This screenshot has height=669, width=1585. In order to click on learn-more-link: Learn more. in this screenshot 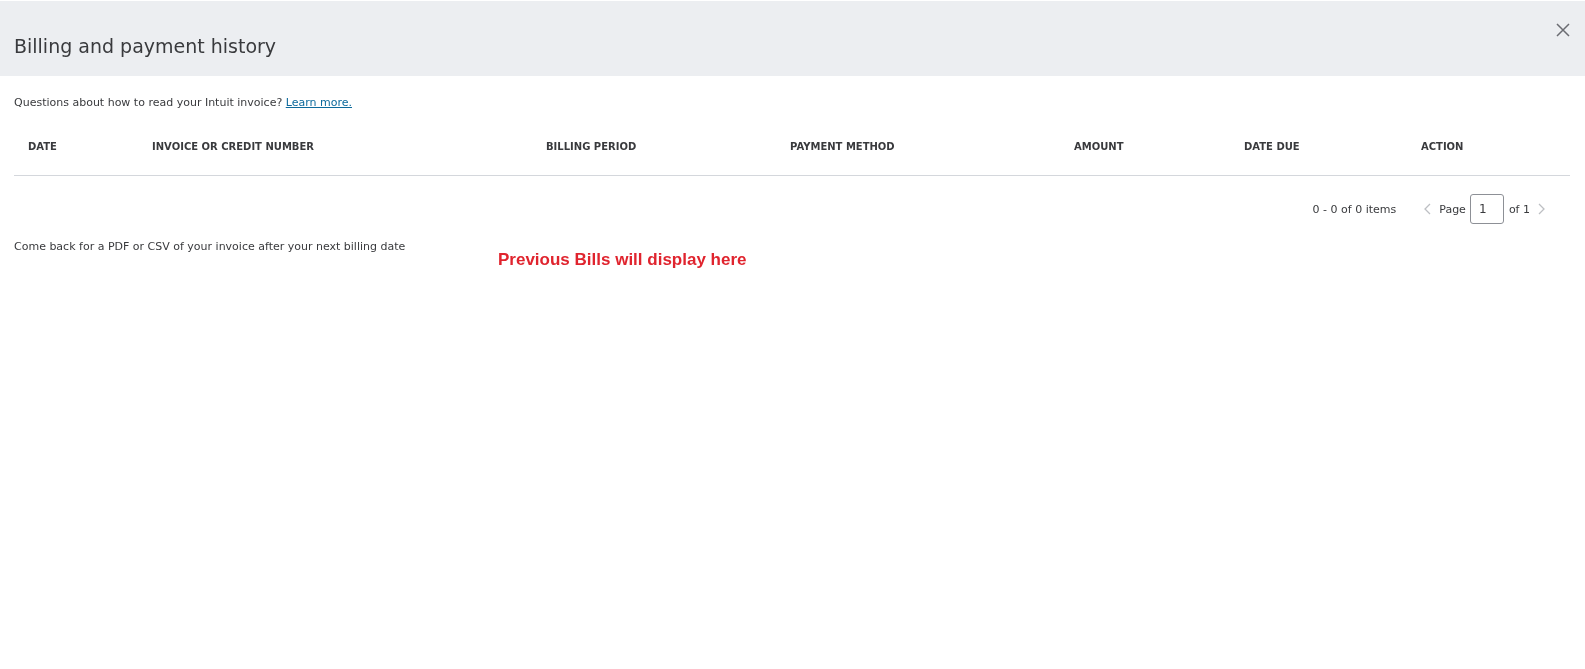, I will do `click(318, 102)`.